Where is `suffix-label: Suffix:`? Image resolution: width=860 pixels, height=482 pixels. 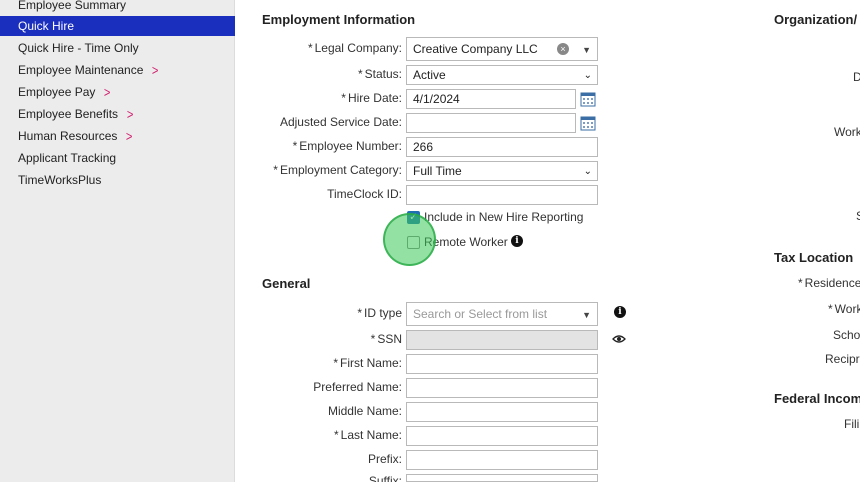 suffix-label: Suffix: is located at coordinates (385, 478).